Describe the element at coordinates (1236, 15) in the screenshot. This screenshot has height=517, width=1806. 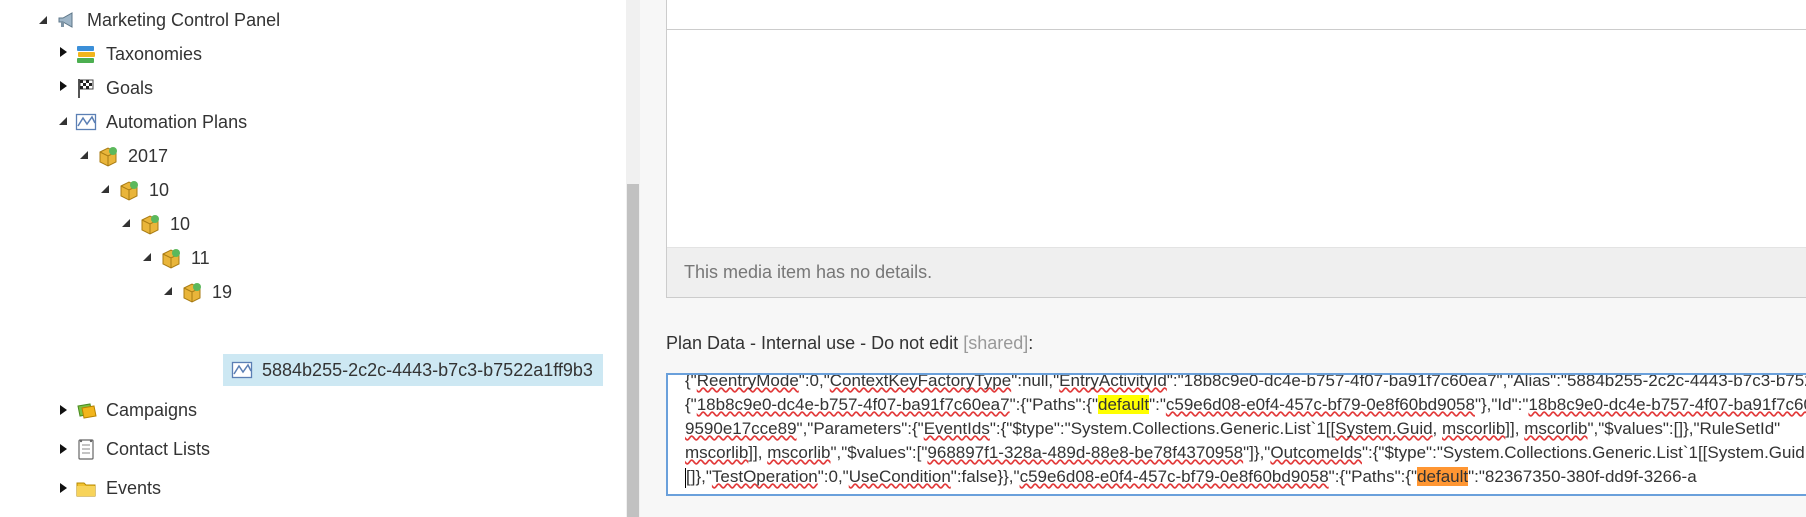
I see `media-toolbar` at that location.